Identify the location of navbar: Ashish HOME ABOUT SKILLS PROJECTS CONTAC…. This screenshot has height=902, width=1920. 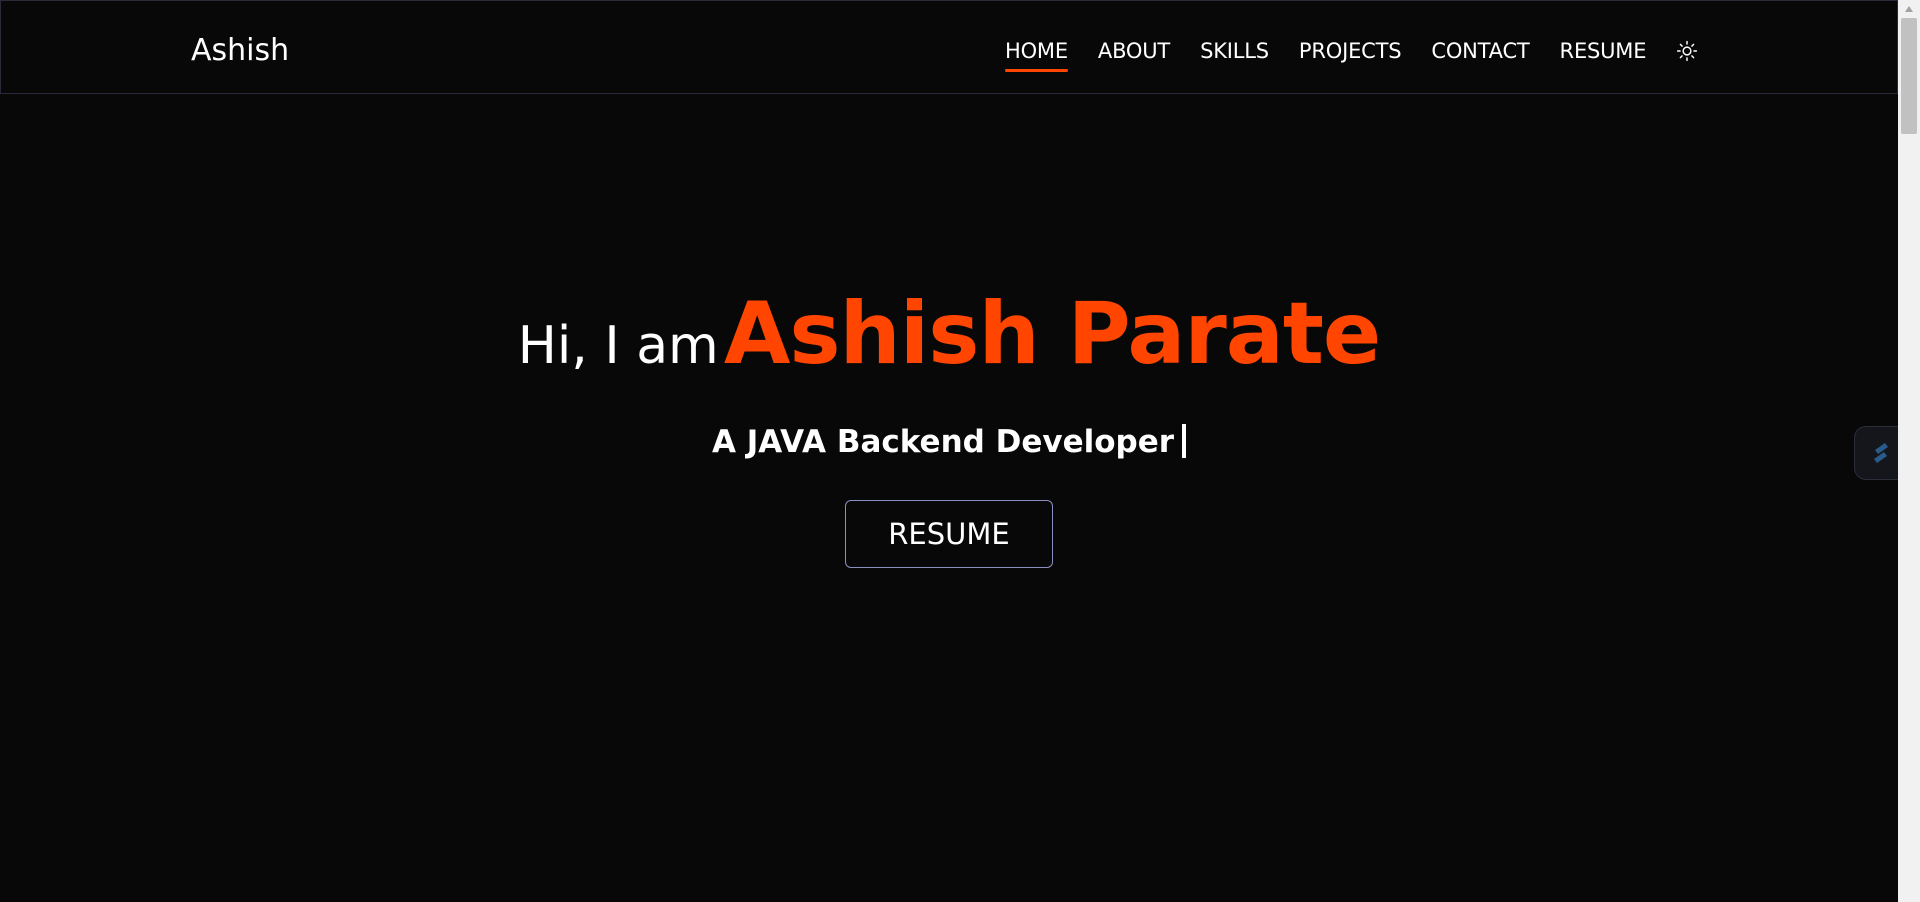
(949, 47).